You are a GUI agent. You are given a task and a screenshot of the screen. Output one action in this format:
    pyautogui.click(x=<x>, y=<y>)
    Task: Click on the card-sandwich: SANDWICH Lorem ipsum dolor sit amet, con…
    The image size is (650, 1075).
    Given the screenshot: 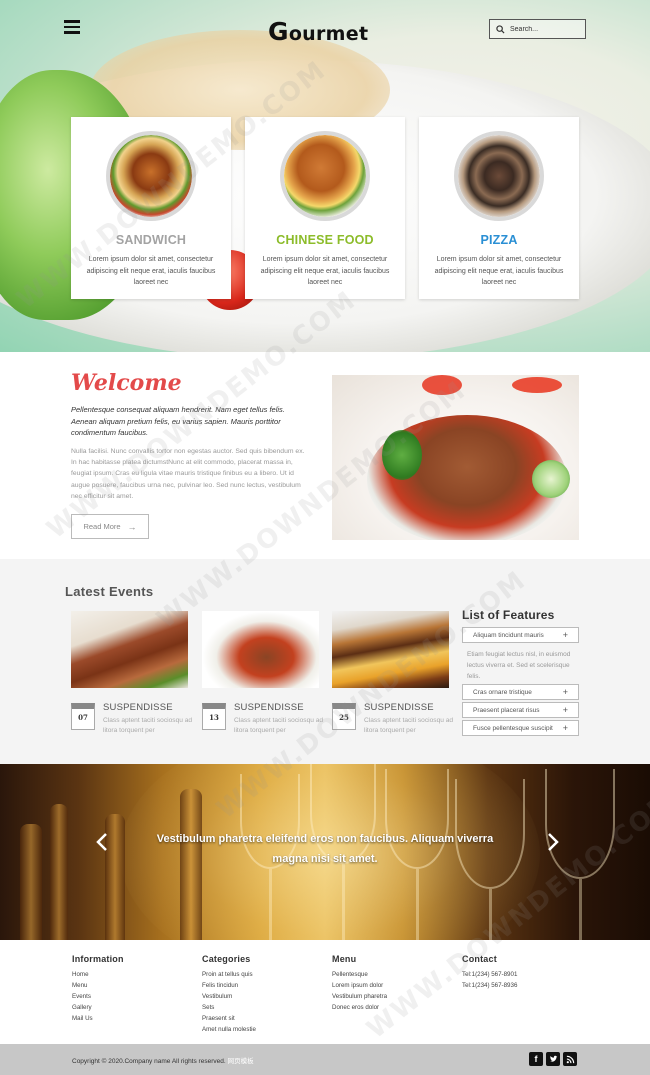 What is the action you would take?
    pyautogui.click(x=151, y=208)
    